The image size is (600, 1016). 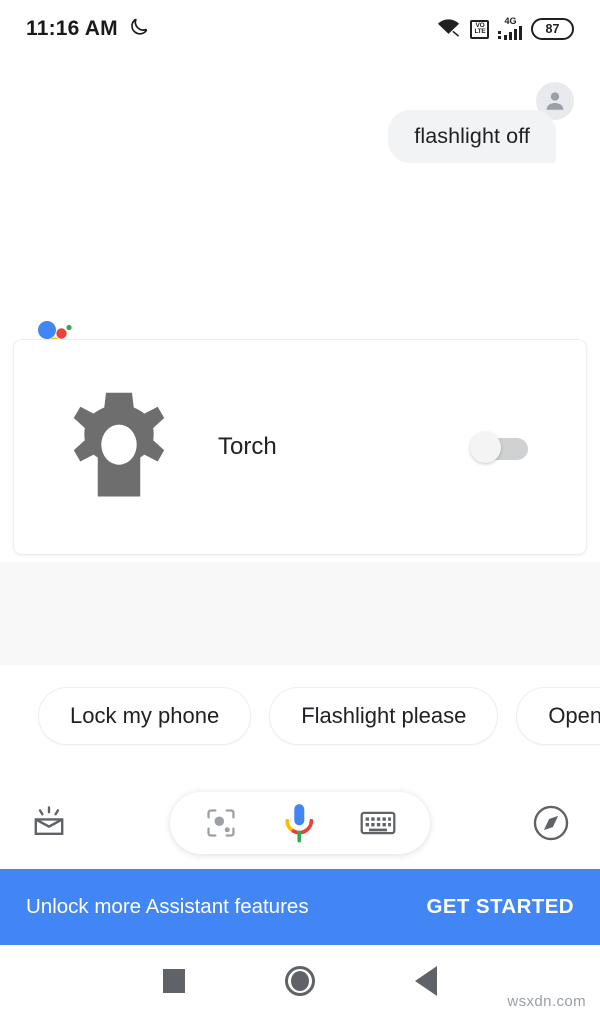 I want to click on torch-toggle, so click(x=499, y=447).